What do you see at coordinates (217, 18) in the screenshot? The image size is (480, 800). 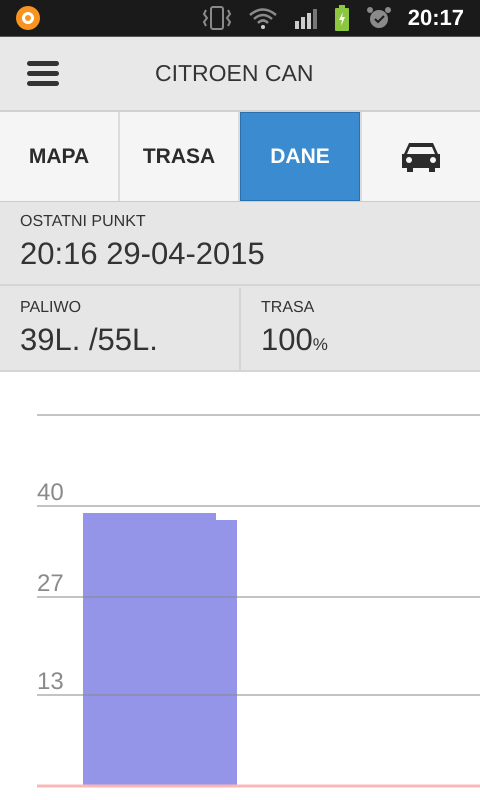 I see `vibrate-icon` at bounding box center [217, 18].